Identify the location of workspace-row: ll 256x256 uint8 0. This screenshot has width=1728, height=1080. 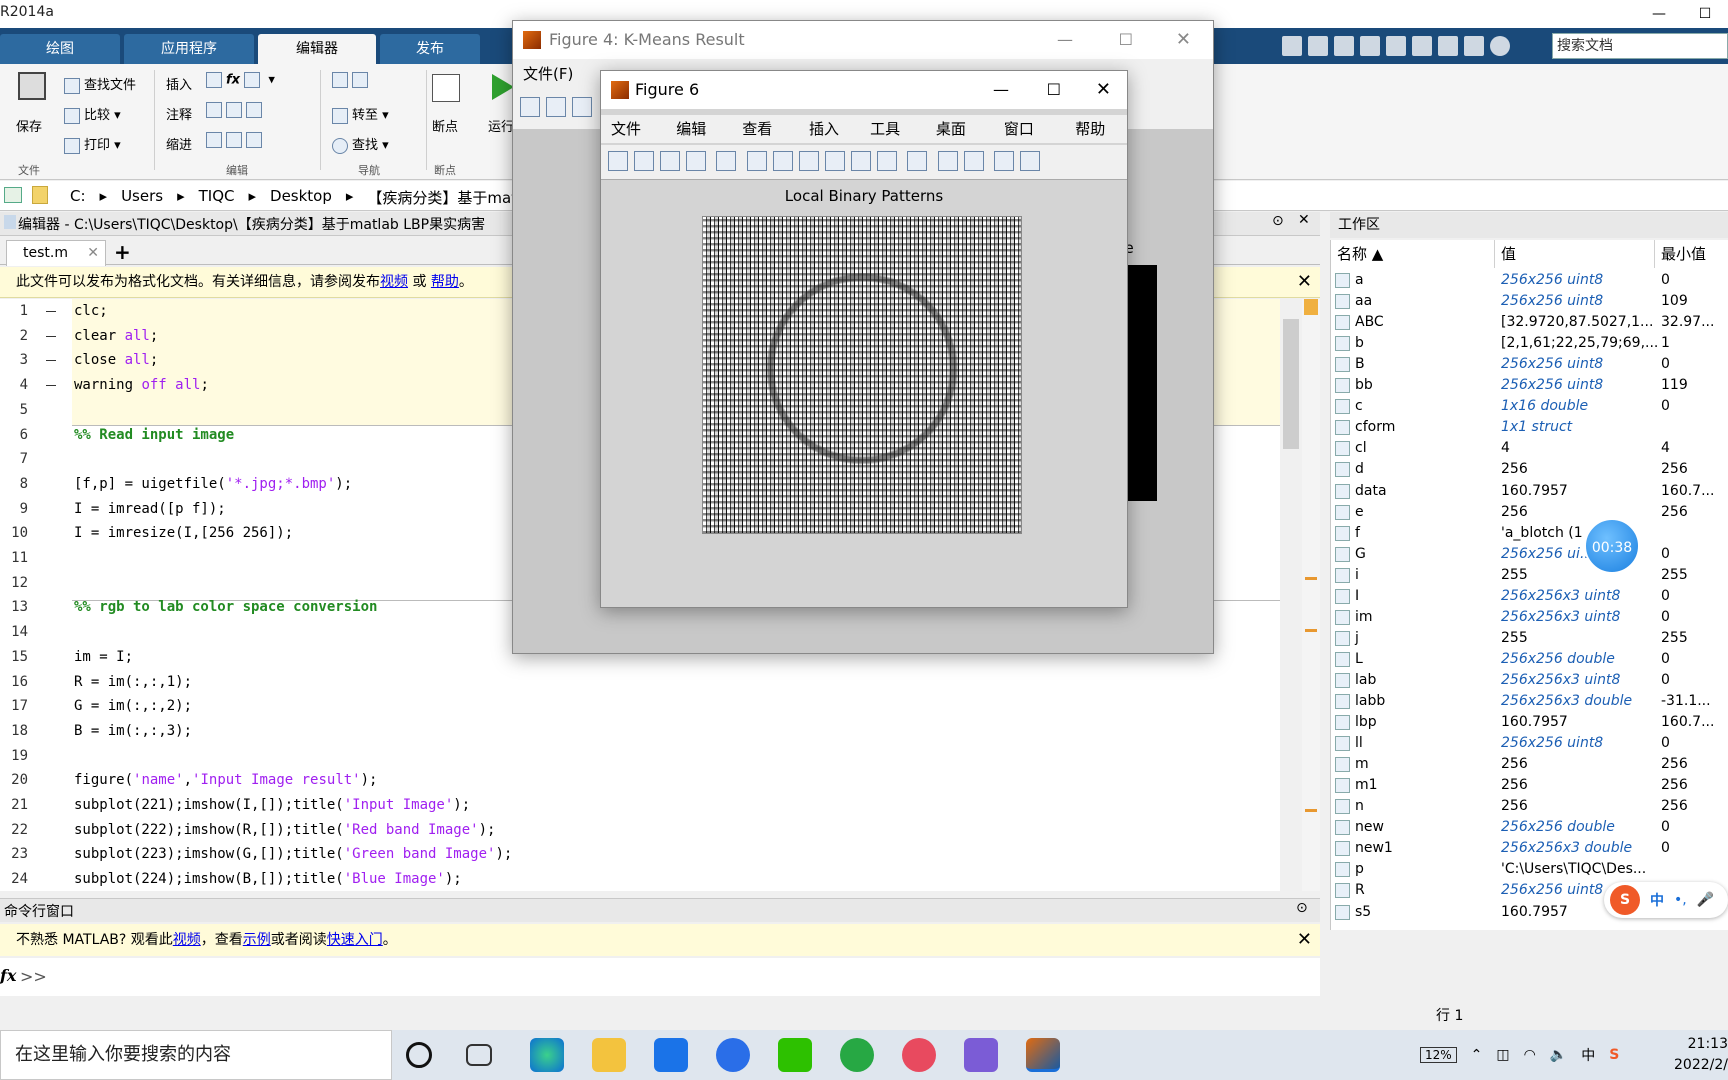
(1529, 743).